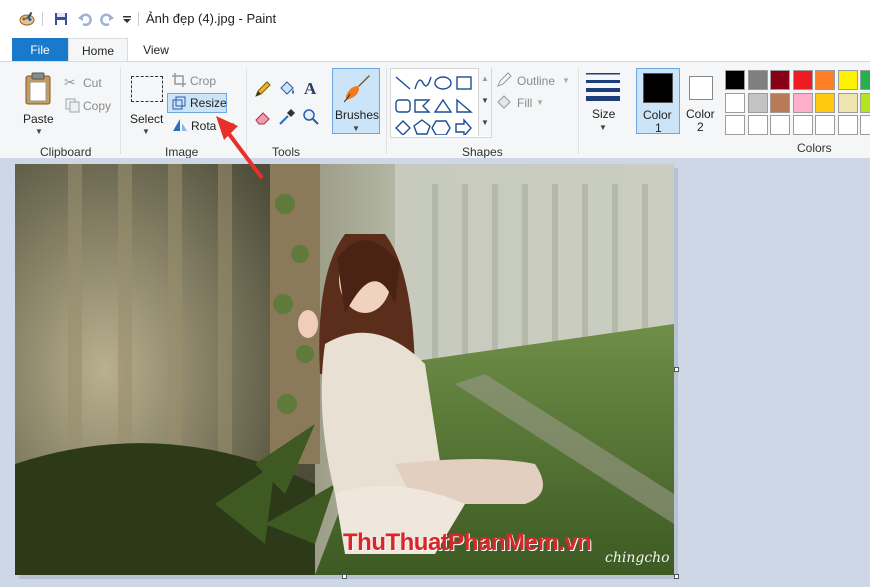 The height and width of the screenshot is (587, 870). Describe the element at coordinates (156, 50) in the screenshot. I see `tab-view: View` at that location.